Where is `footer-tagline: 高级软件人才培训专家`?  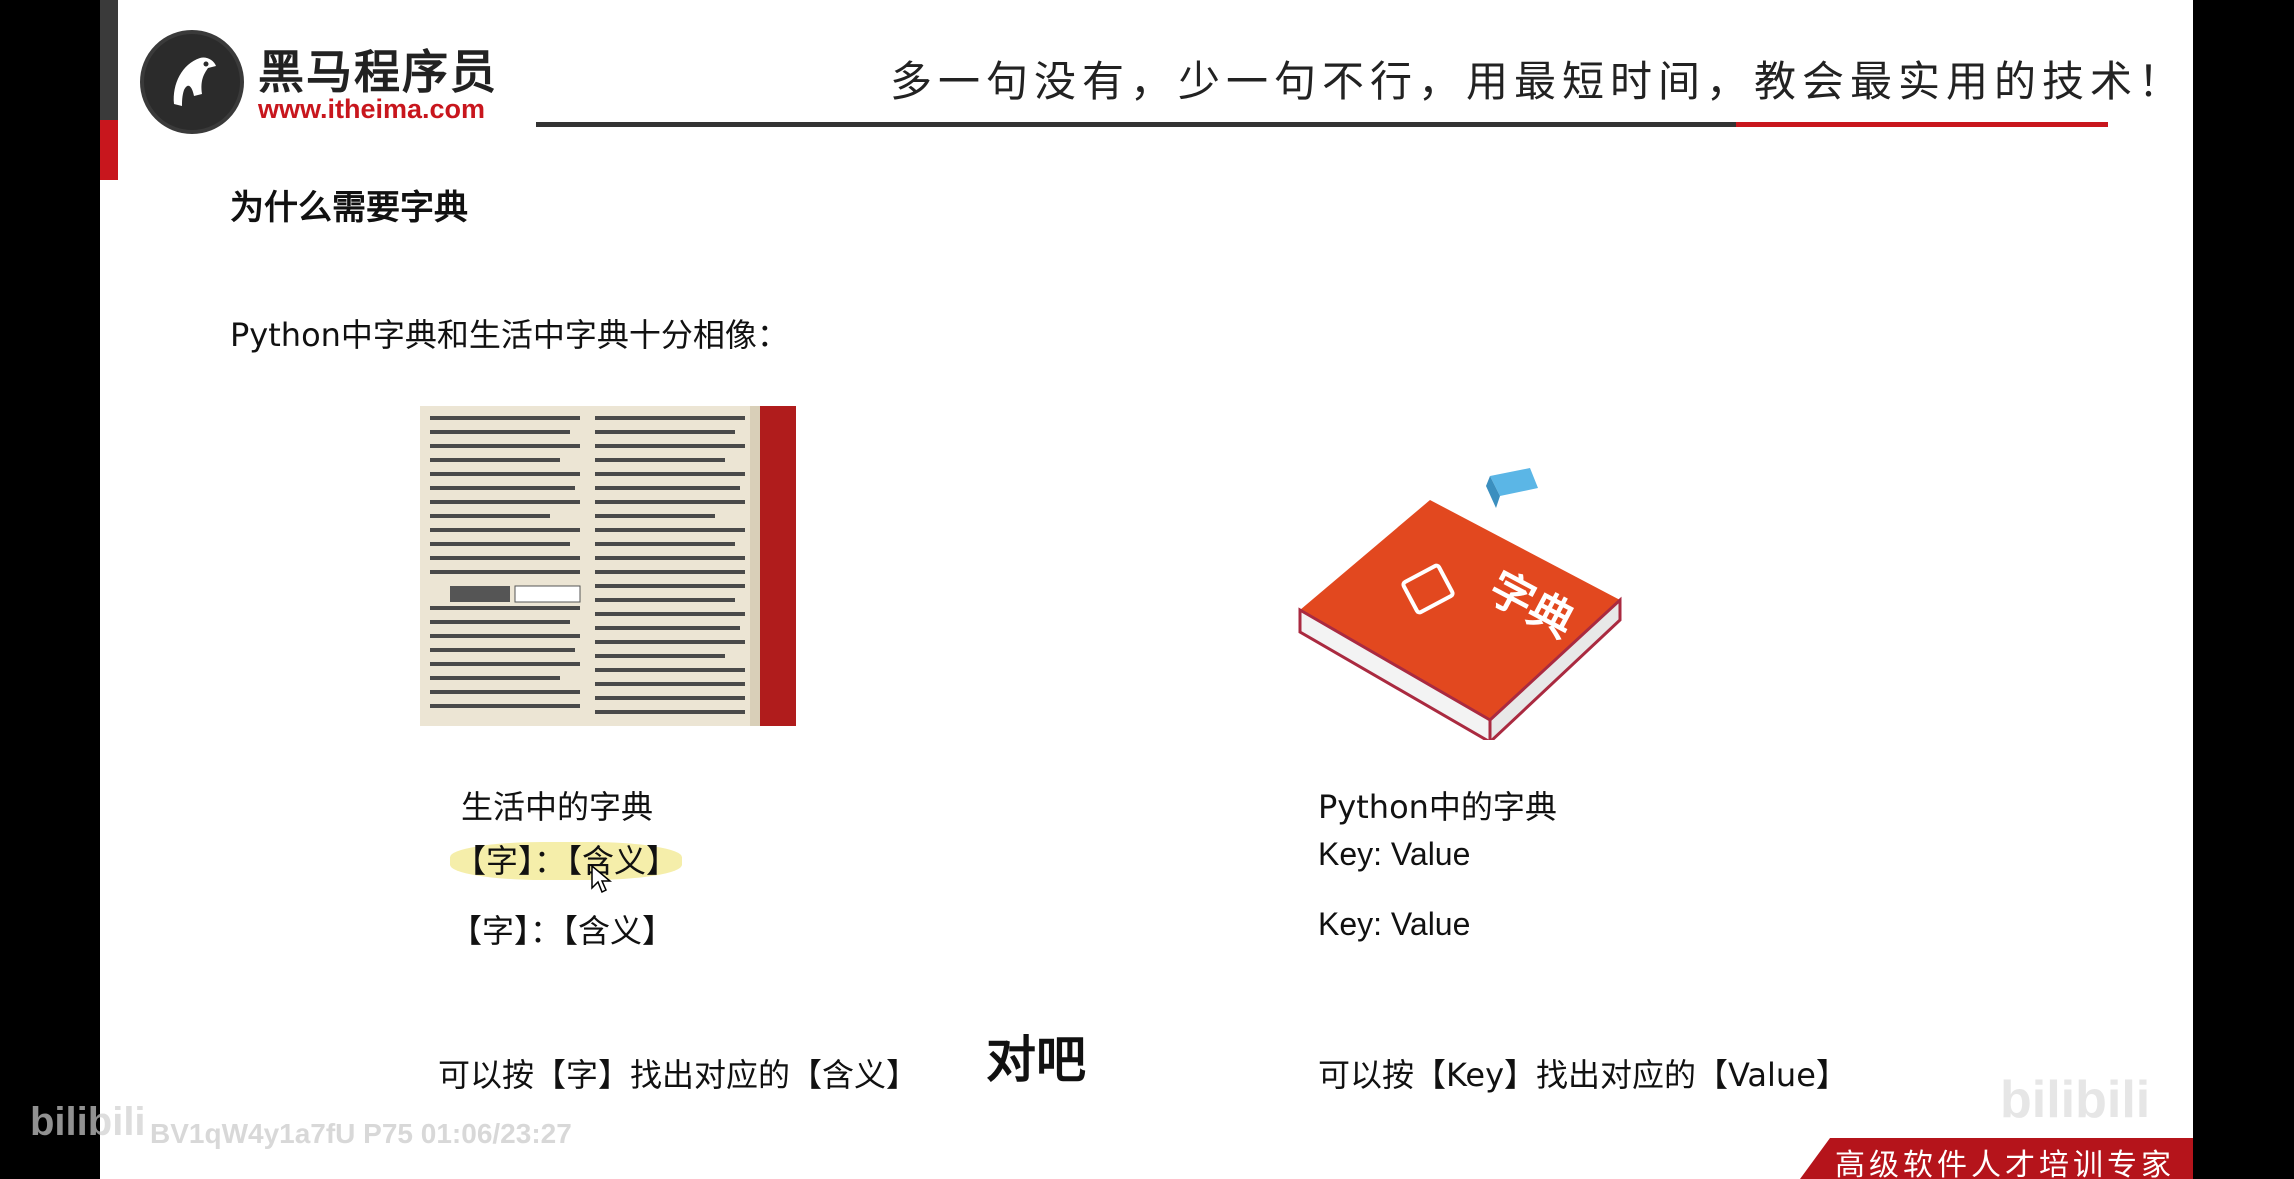 footer-tagline: 高级软件人才培训专家 is located at coordinates (2005, 1163).